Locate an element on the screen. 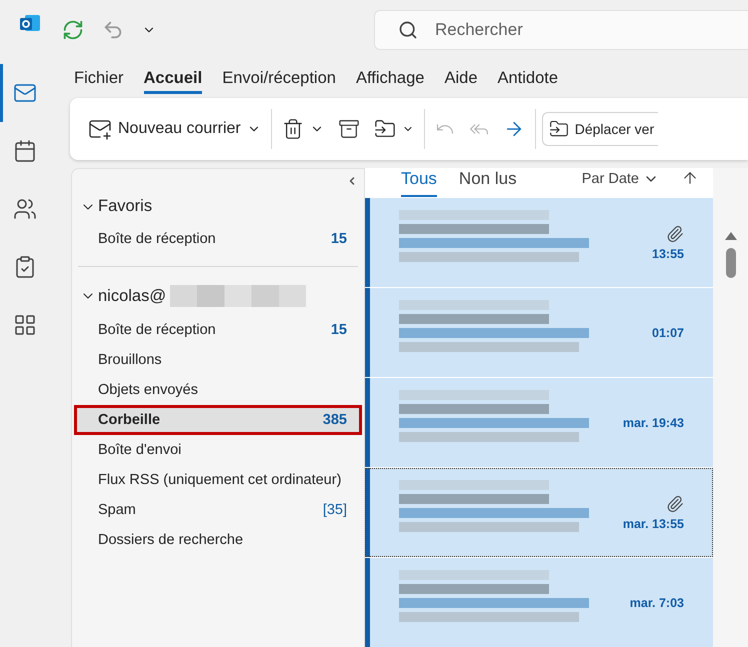  folder-label: Objets envoyés is located at coordinates (148, 390).